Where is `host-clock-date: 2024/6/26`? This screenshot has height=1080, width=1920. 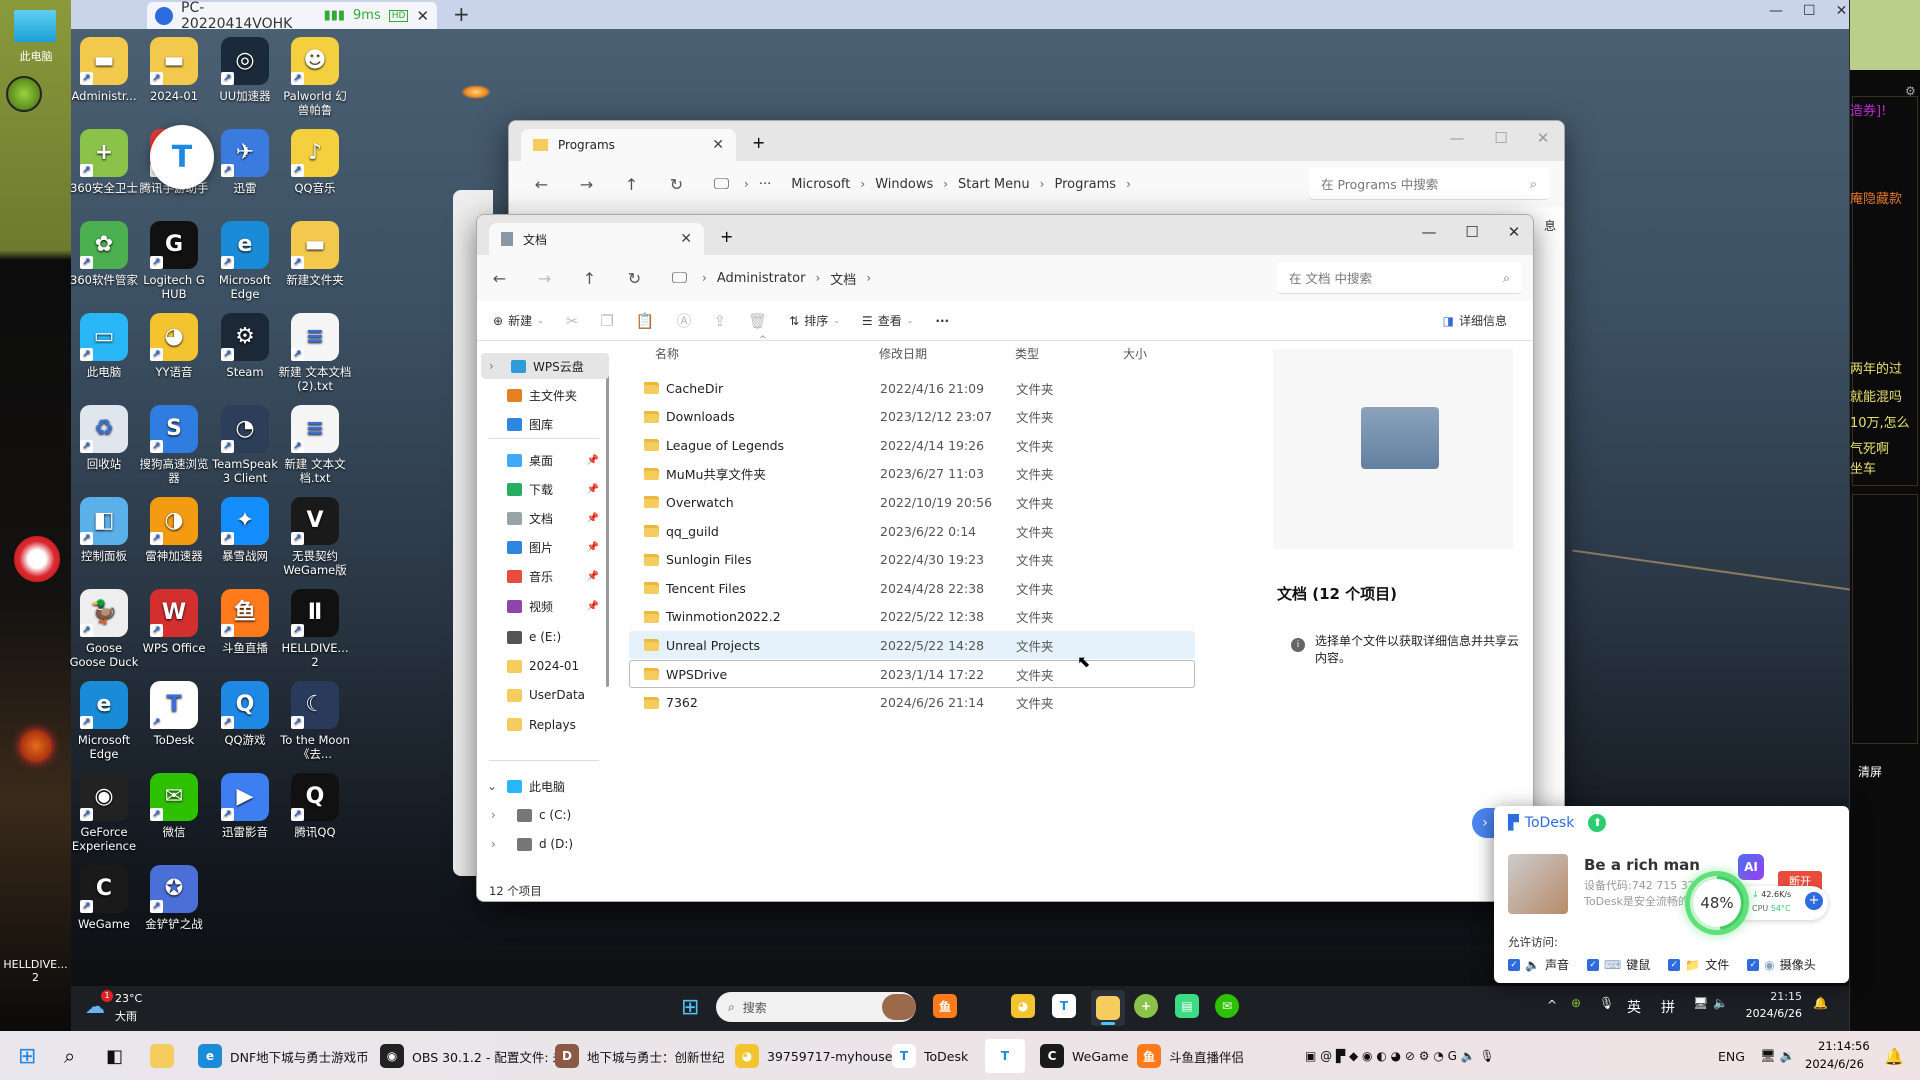 host-clock-date: 2024/6/26 is located at coordinates (1829, 1064).